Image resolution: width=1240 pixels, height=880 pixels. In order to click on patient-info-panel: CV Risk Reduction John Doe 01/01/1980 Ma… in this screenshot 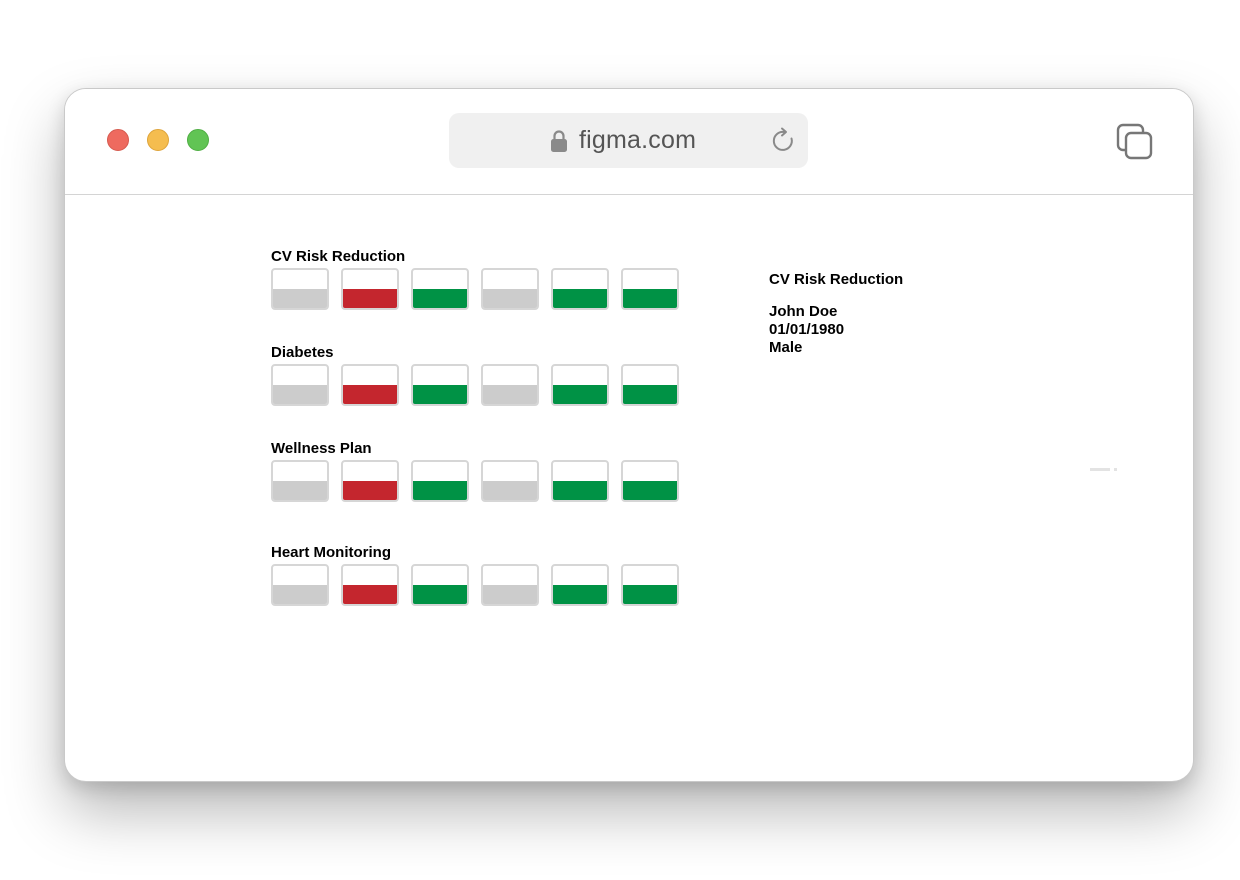, I will do `click(836, 314)`.